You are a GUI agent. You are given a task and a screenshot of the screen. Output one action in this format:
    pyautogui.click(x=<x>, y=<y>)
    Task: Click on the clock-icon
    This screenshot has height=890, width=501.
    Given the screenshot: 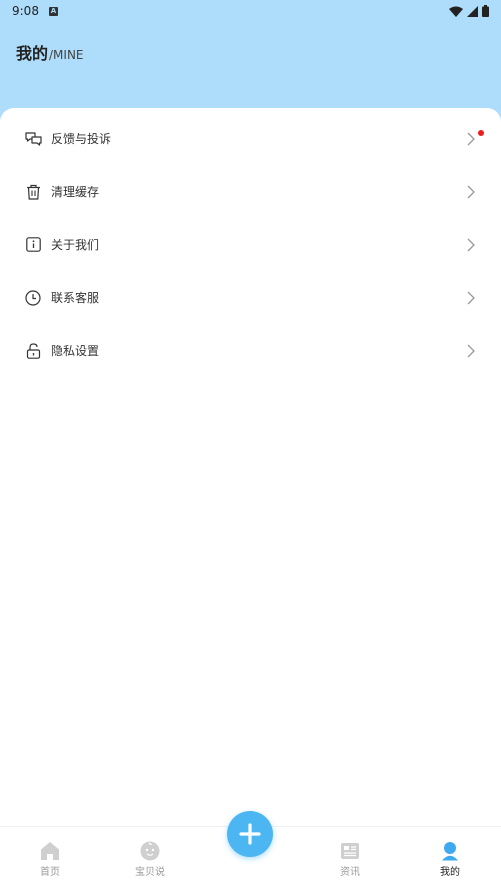 What is the action you would take?
    pyautogui.click(x=33, y=298)
    